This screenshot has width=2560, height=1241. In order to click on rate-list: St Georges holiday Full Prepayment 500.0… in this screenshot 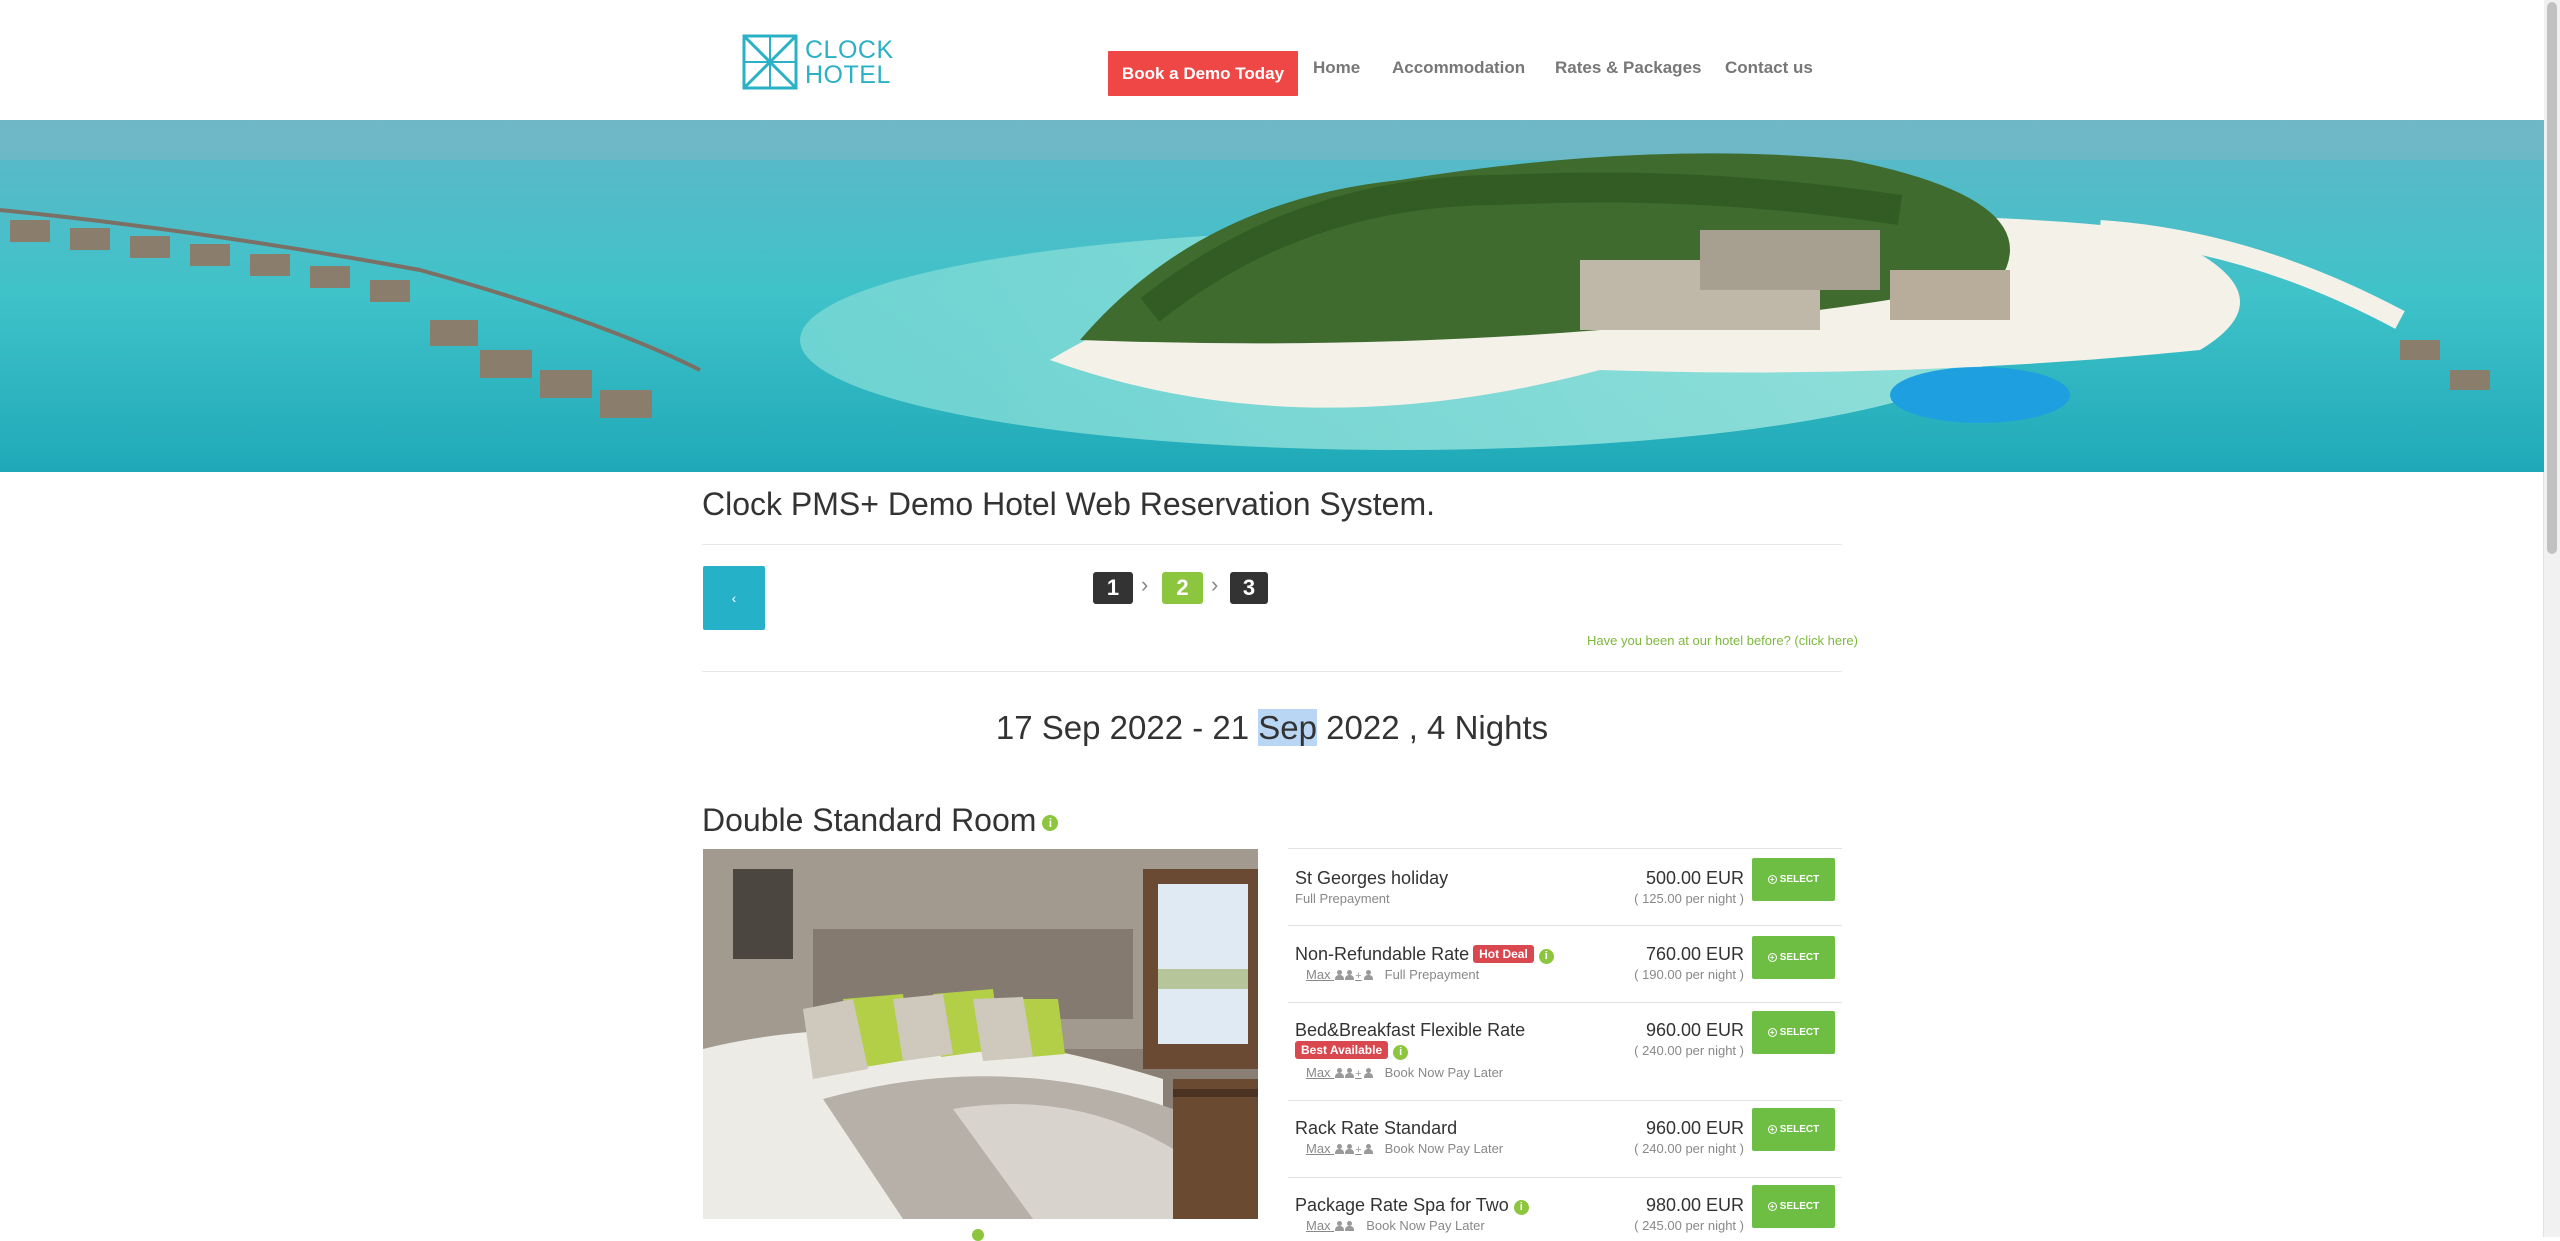, I will do `click(1565, 1043)`.